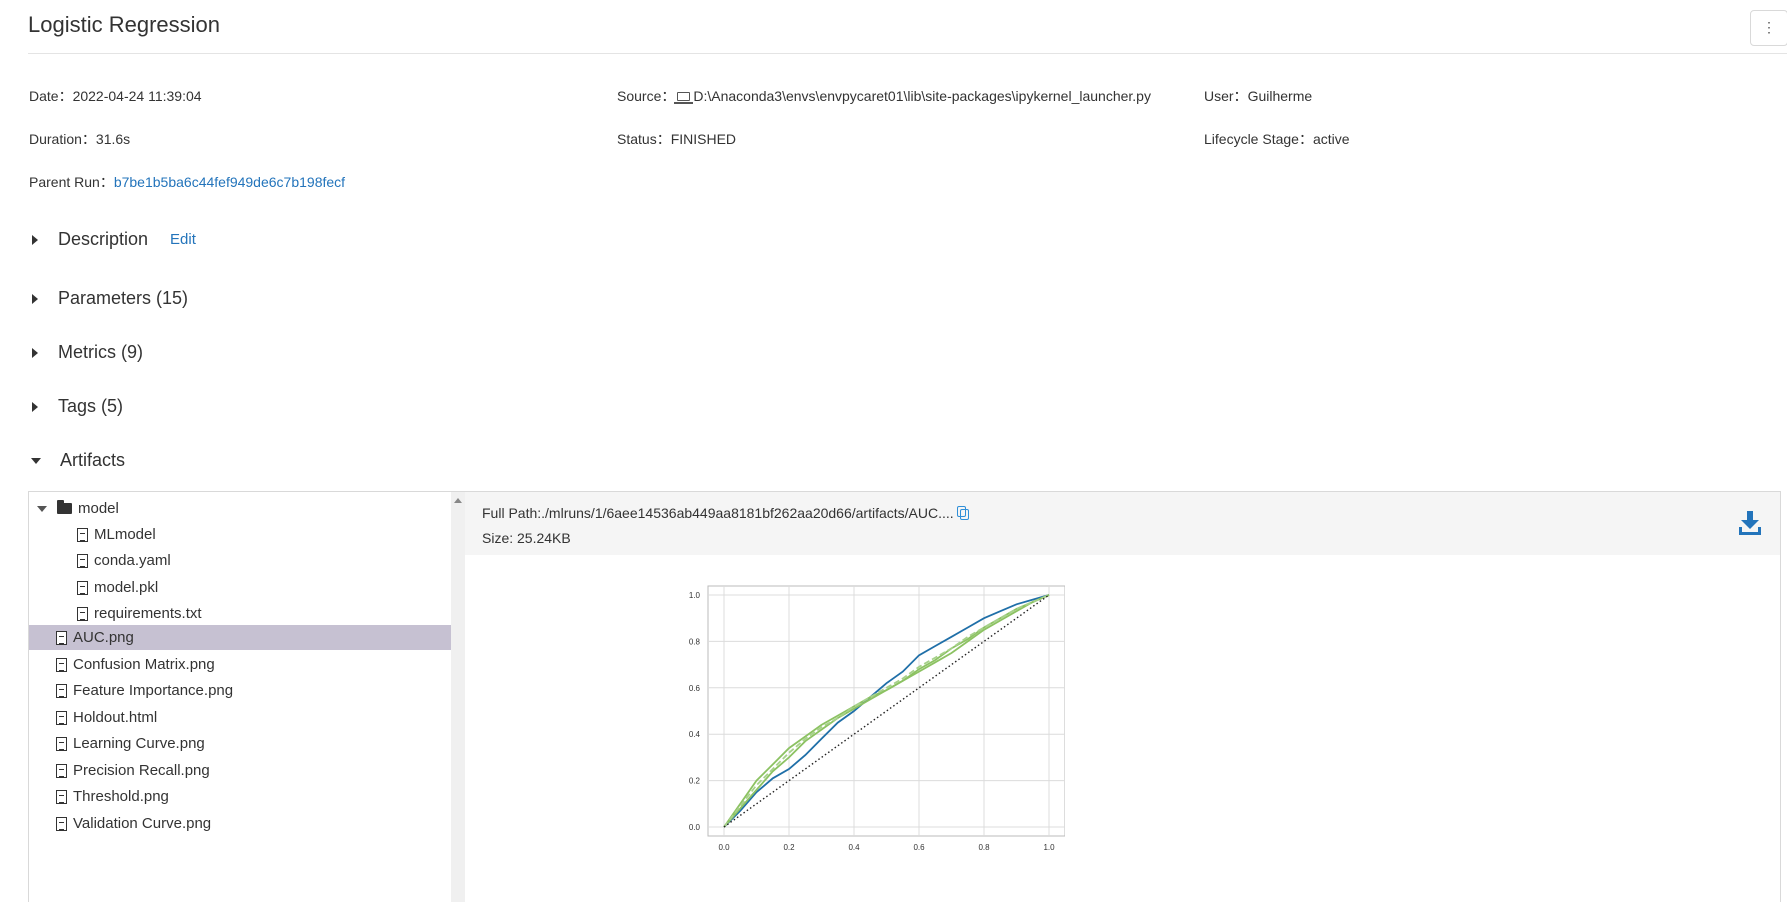  What do you see at coordinates (644, 139) in the screenshot?
I see `status-label: Status：` at bounding box center [644, 139].